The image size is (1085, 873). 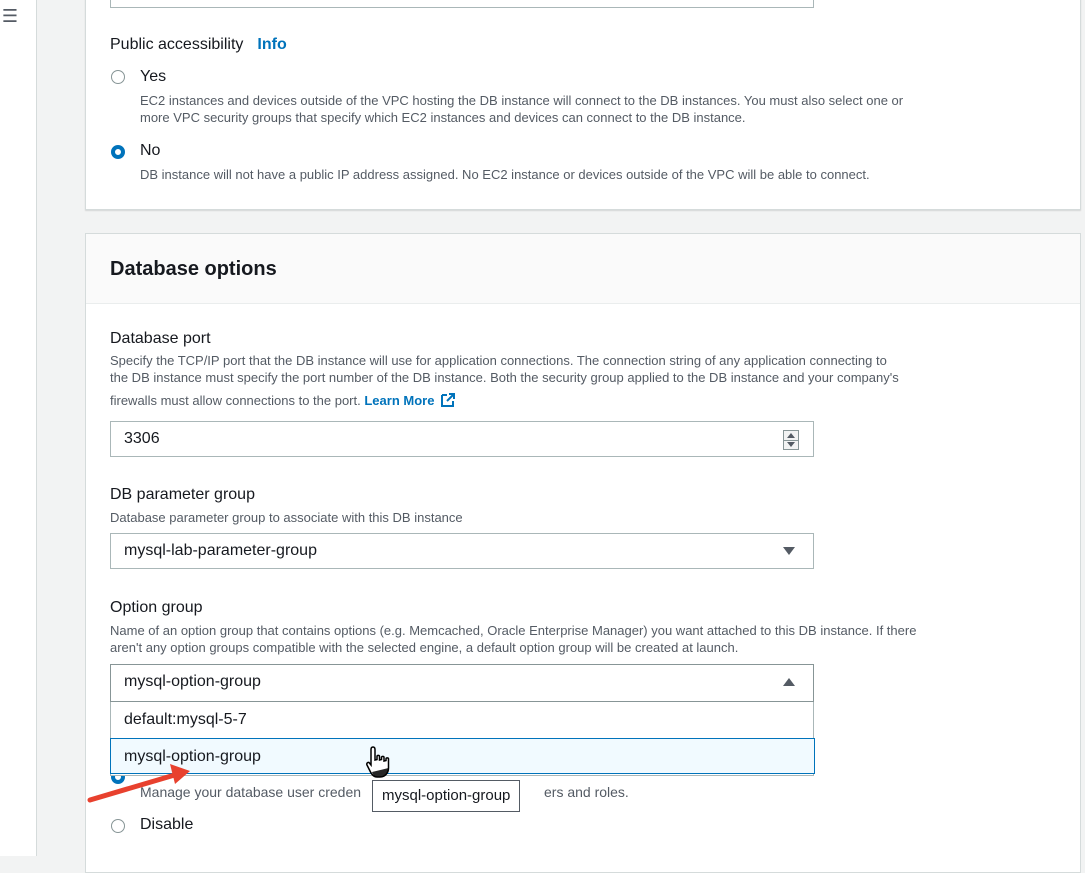 What do you see at coordinates (378, 762) in the screenshot?
I see `hand-cursor-icon` at bounding box center [378, 762].